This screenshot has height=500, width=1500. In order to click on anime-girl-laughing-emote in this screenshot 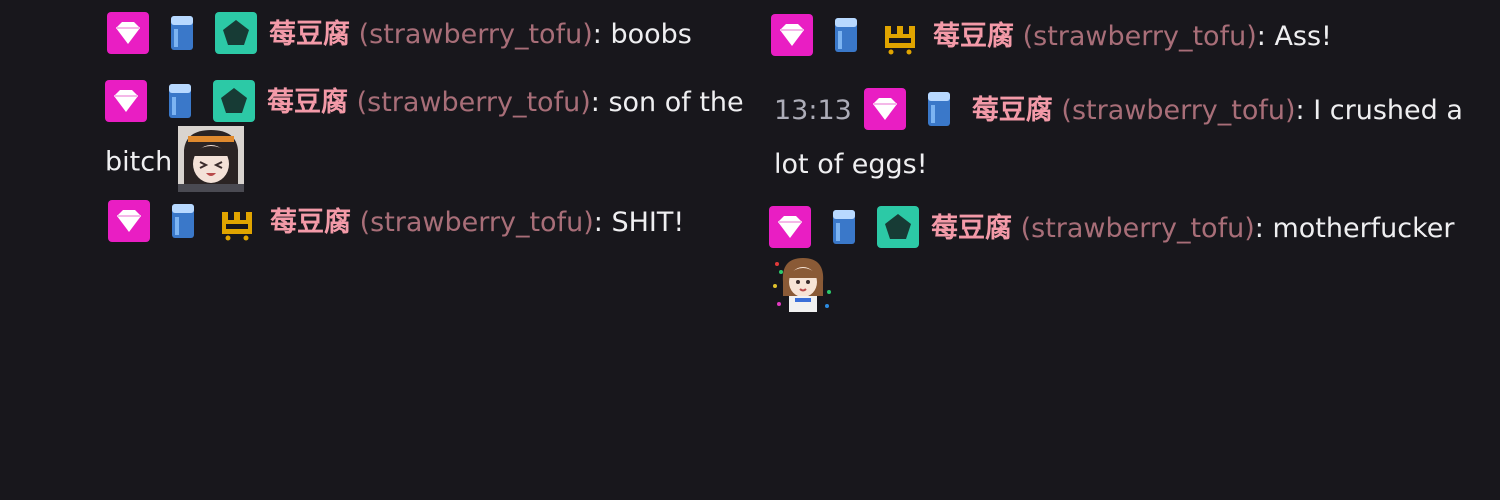, I will do `click(211, 159)`.